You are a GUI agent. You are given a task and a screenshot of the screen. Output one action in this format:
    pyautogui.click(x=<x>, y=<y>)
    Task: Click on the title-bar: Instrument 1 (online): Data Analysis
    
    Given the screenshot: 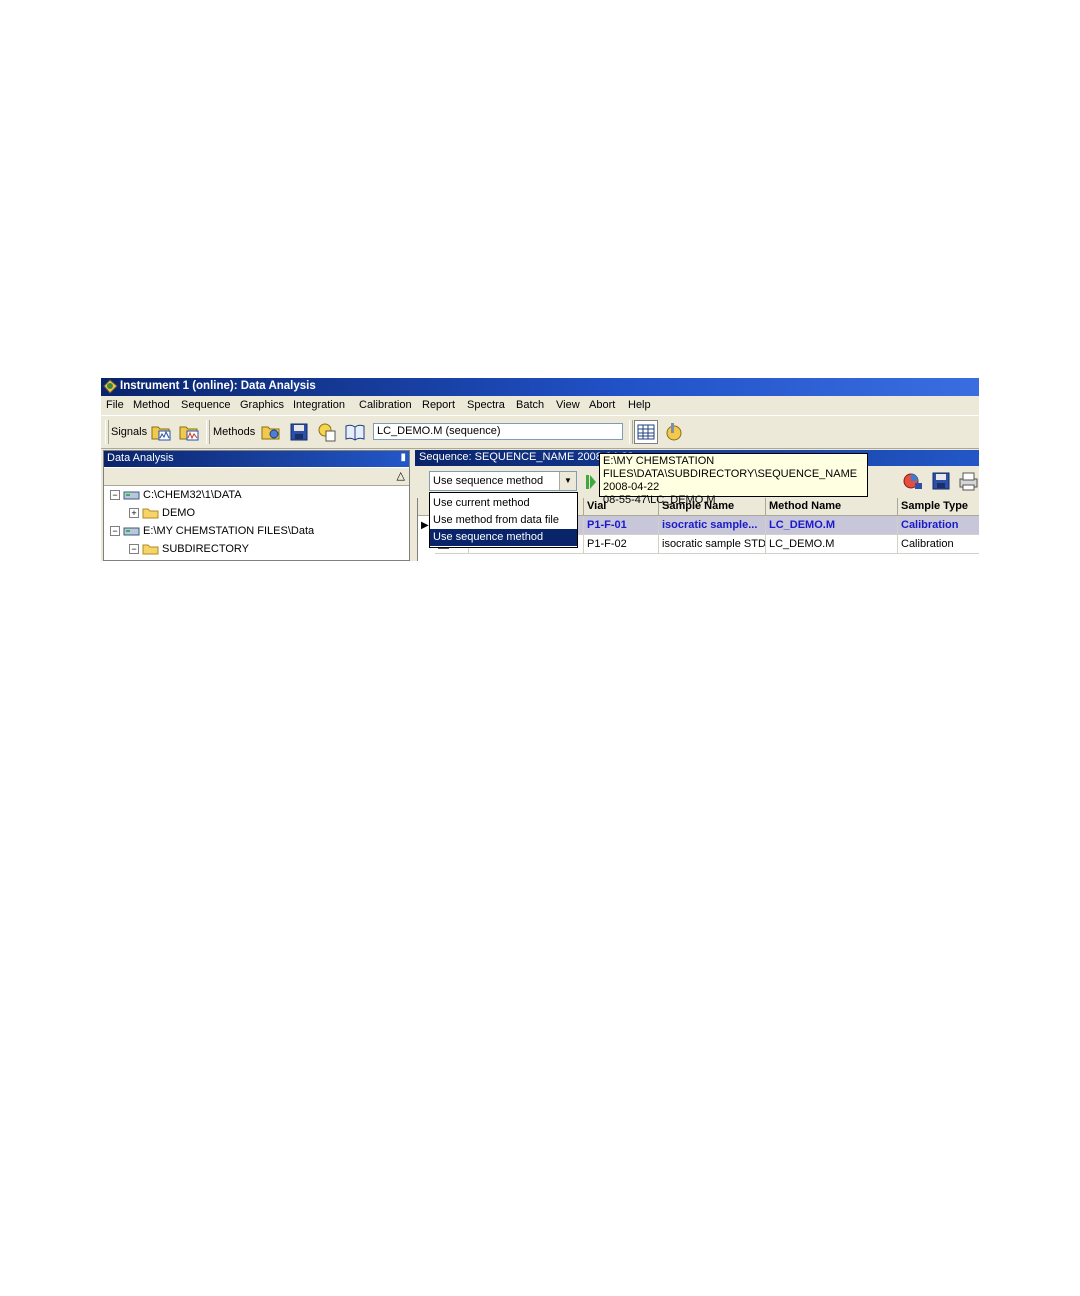 What is the action you would take?
    pyautogui.click(x=540, y=387)
    